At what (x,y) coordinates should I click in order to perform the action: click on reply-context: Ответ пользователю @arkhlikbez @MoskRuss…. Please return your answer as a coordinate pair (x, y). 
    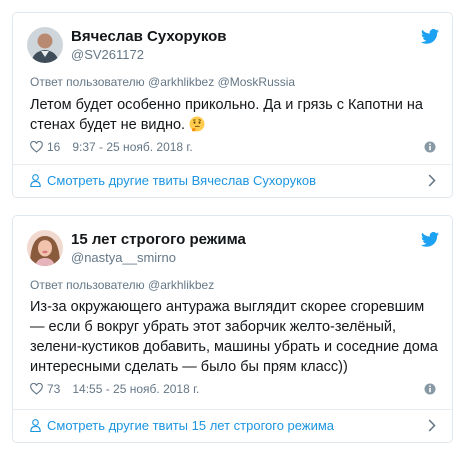
    Looking at the image, I should click on (162, 82).